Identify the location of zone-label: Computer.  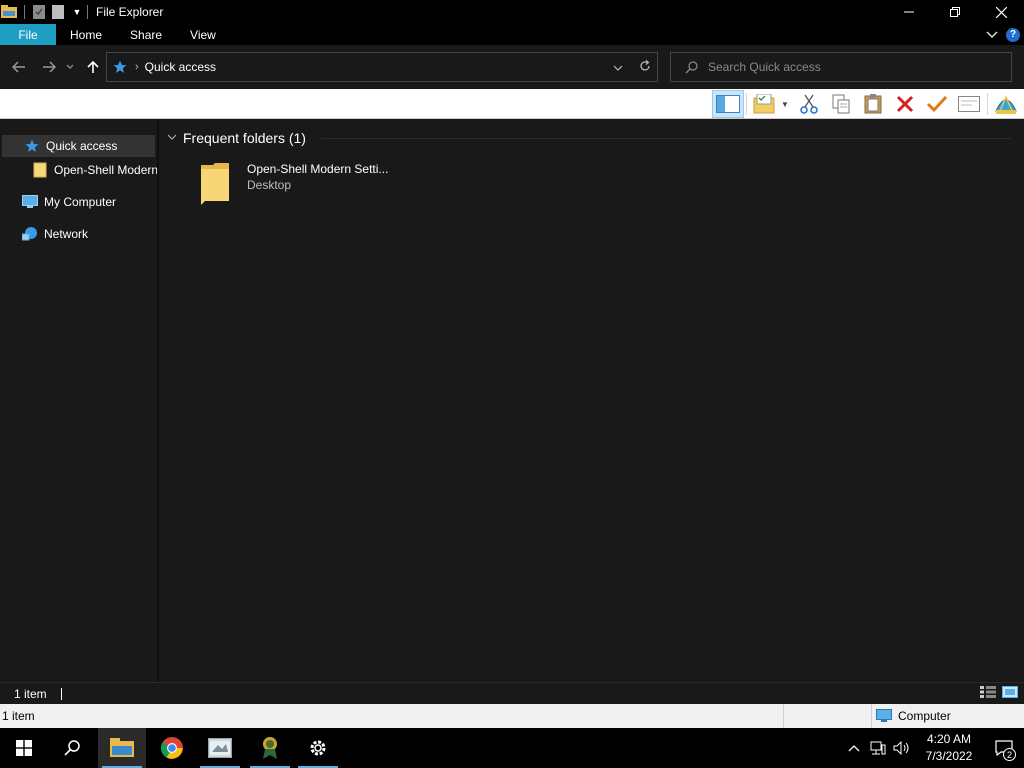
(924, 716).